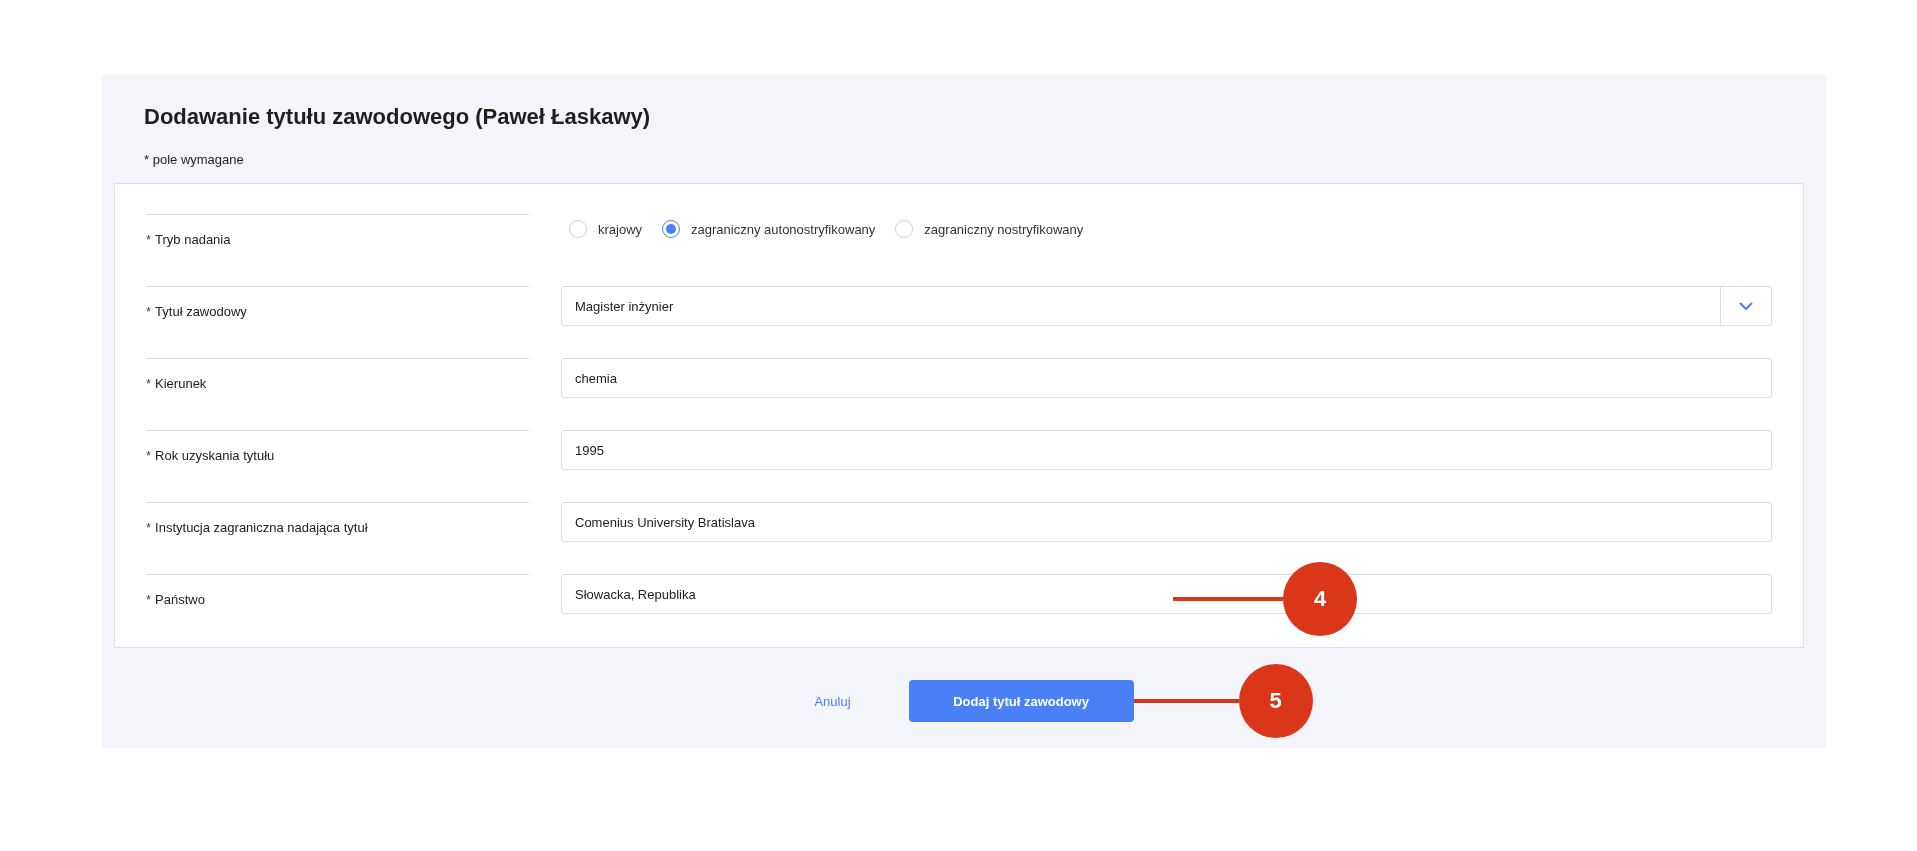  I want to click on step-badge: 5, so click(1275, 701).